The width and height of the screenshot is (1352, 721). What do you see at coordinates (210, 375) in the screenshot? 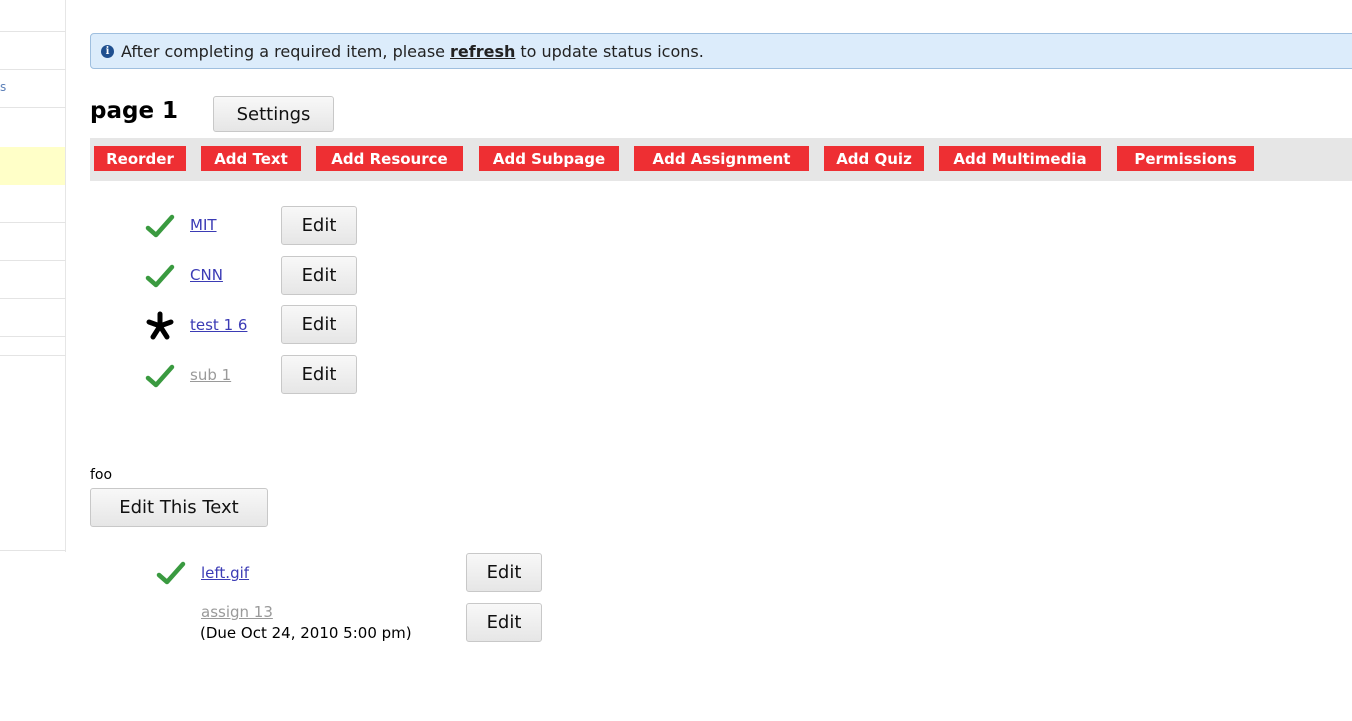
I see `item-link: sub 1` at bounding box center [210, 375].